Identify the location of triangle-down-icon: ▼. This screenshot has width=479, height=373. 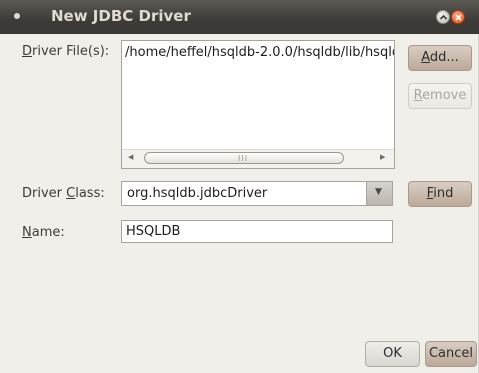
(378, 192).